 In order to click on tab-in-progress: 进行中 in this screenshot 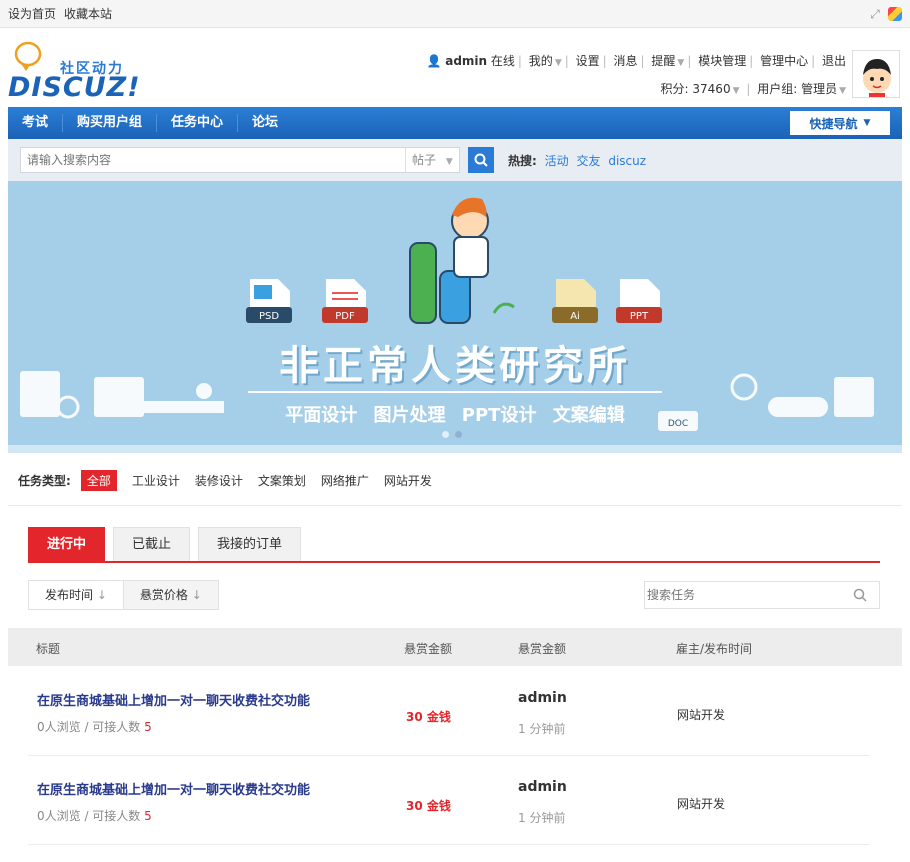, I will do `click(67, 544)`.